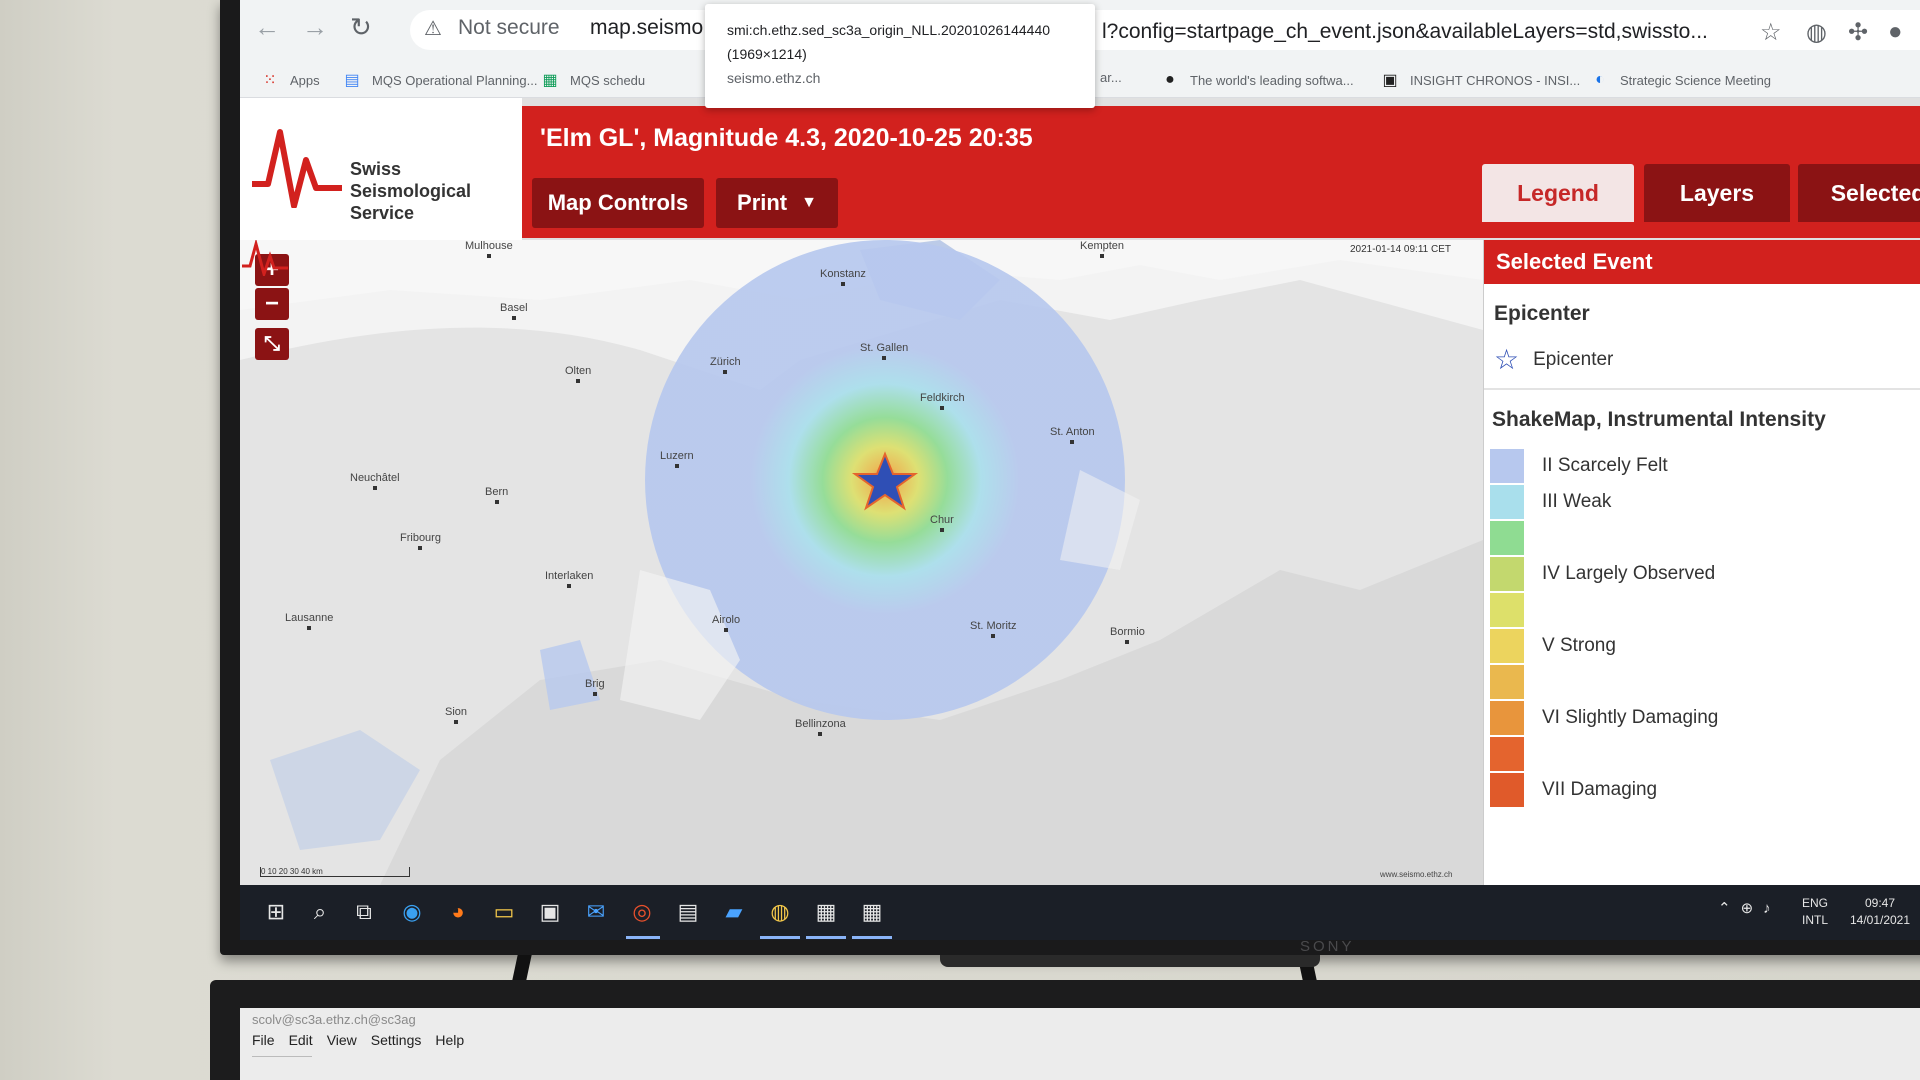  I want to click on logo-text: Swiss Seismological Service, so click(436, 191).